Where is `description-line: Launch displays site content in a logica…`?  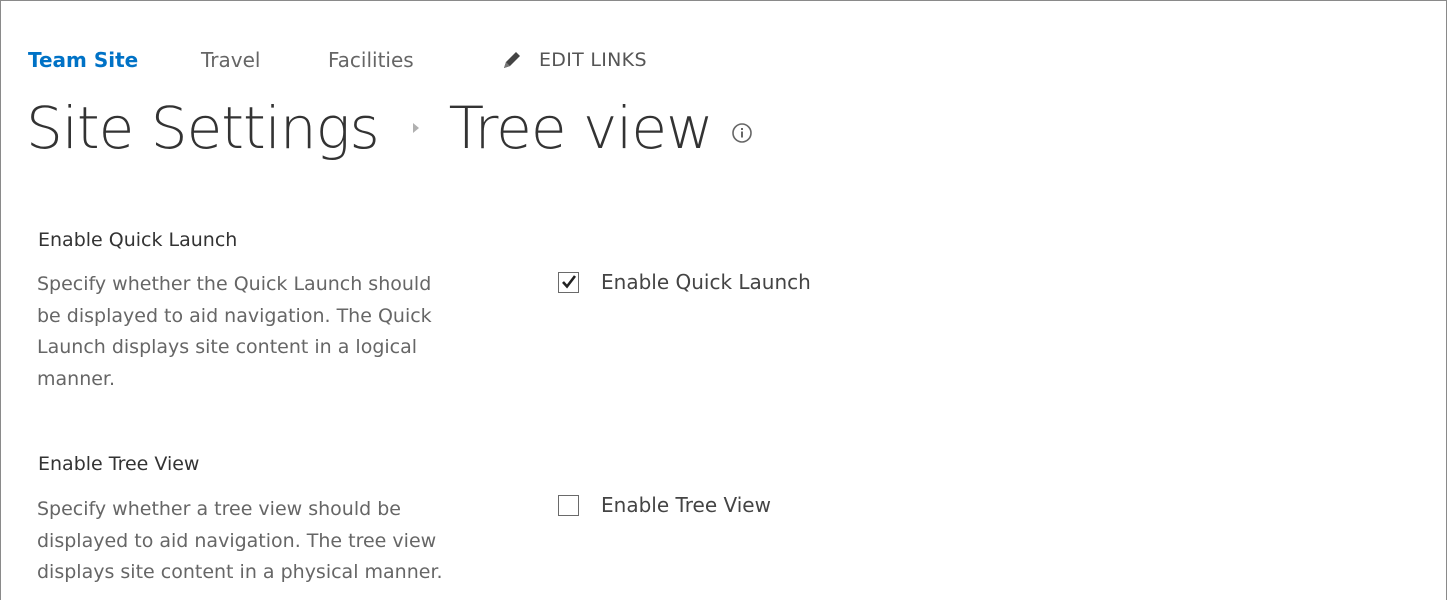 description-line: Launch displays site content in a logica… is located at coordinates (227, 347).